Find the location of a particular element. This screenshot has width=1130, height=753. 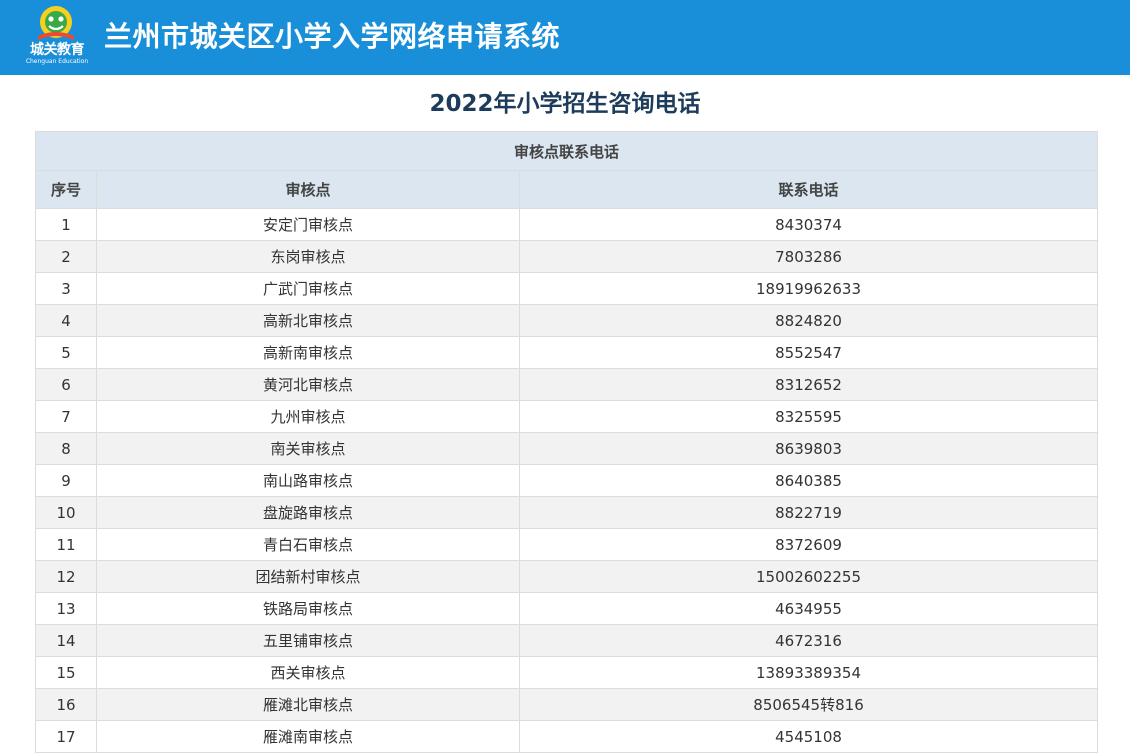

chengguan-education-logo: 城关教育 Chenguan Education is located at coordinates (57, 37).